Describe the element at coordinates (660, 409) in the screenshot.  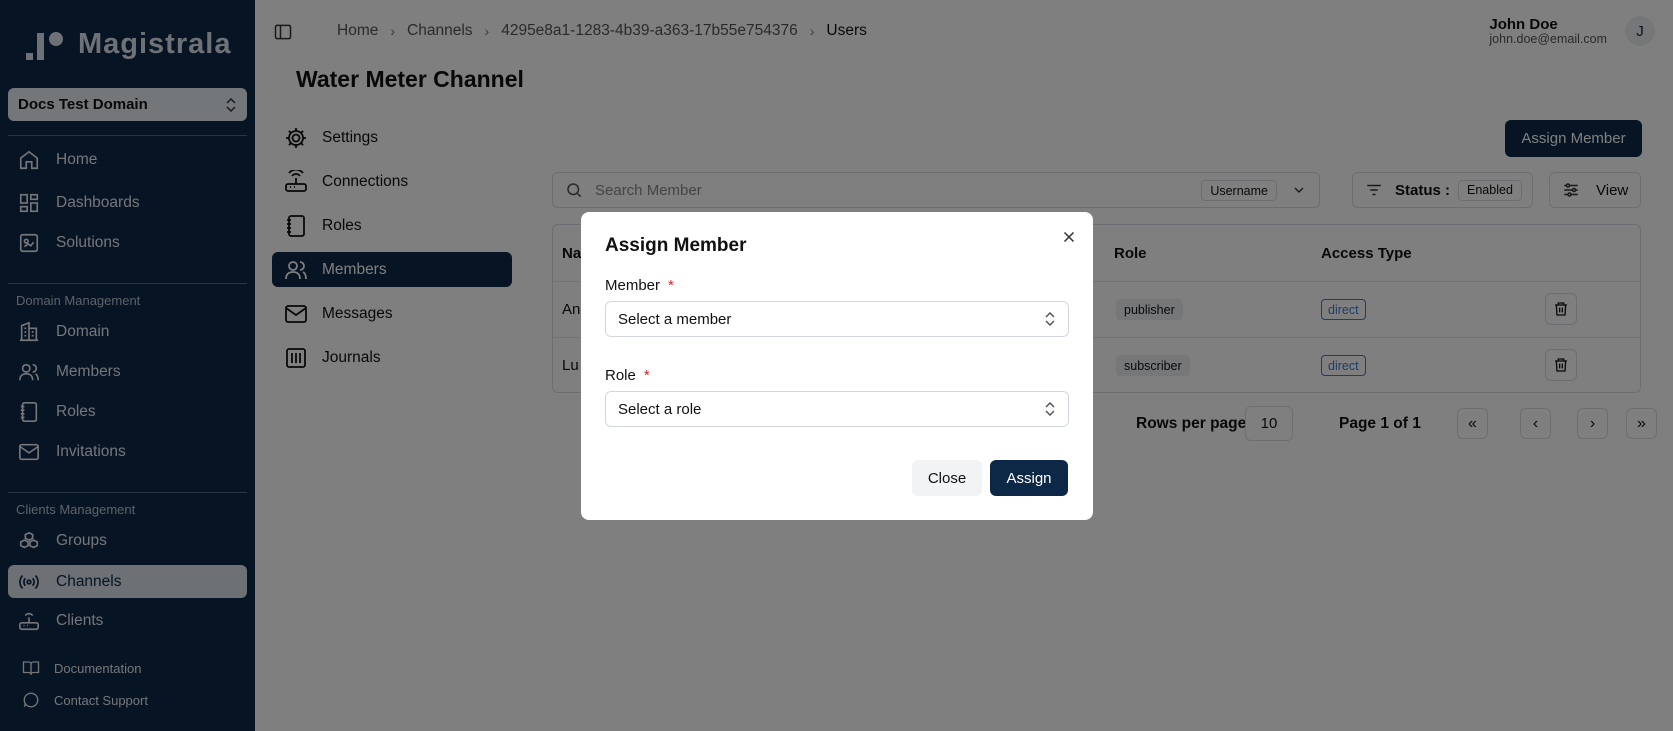
I see `role-select-value: Select a role` at that location.